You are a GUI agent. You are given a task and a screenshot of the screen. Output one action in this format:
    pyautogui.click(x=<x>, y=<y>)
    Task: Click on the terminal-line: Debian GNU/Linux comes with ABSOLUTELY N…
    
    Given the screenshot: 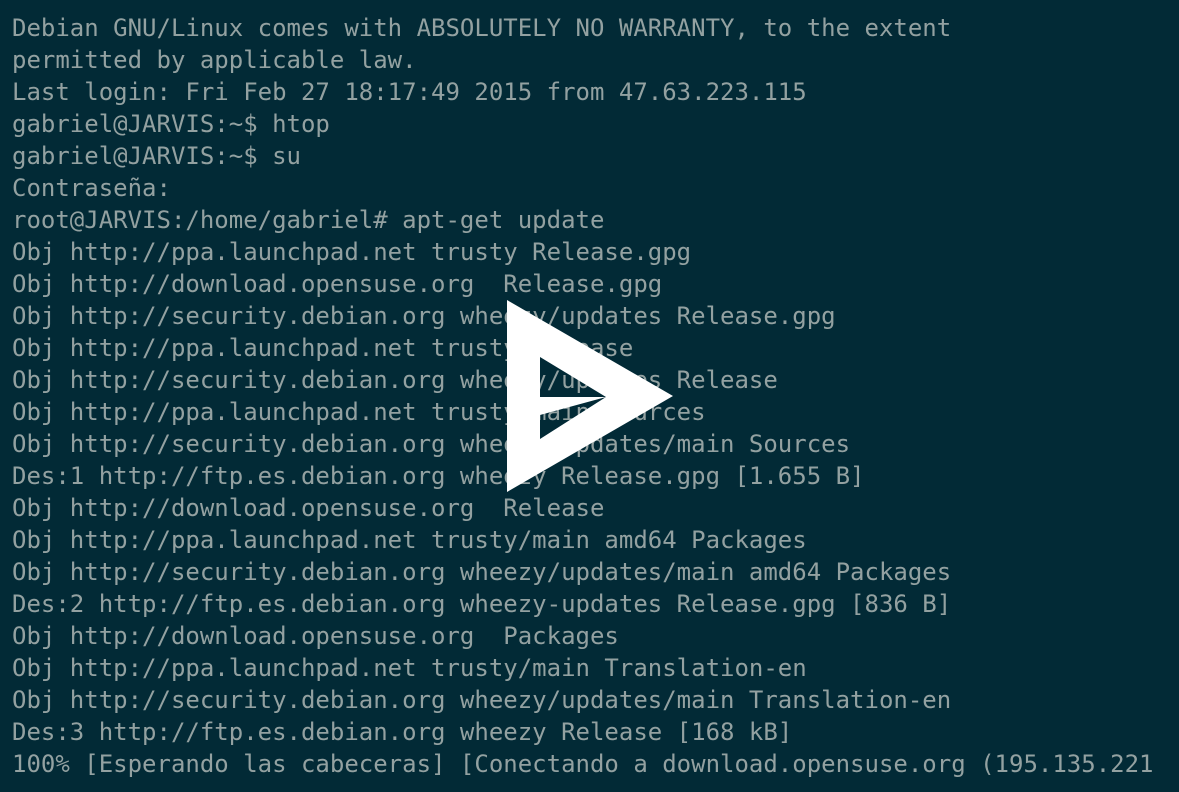 What is the action you would take?
    pyautogui.click(x=482, y=28)
    